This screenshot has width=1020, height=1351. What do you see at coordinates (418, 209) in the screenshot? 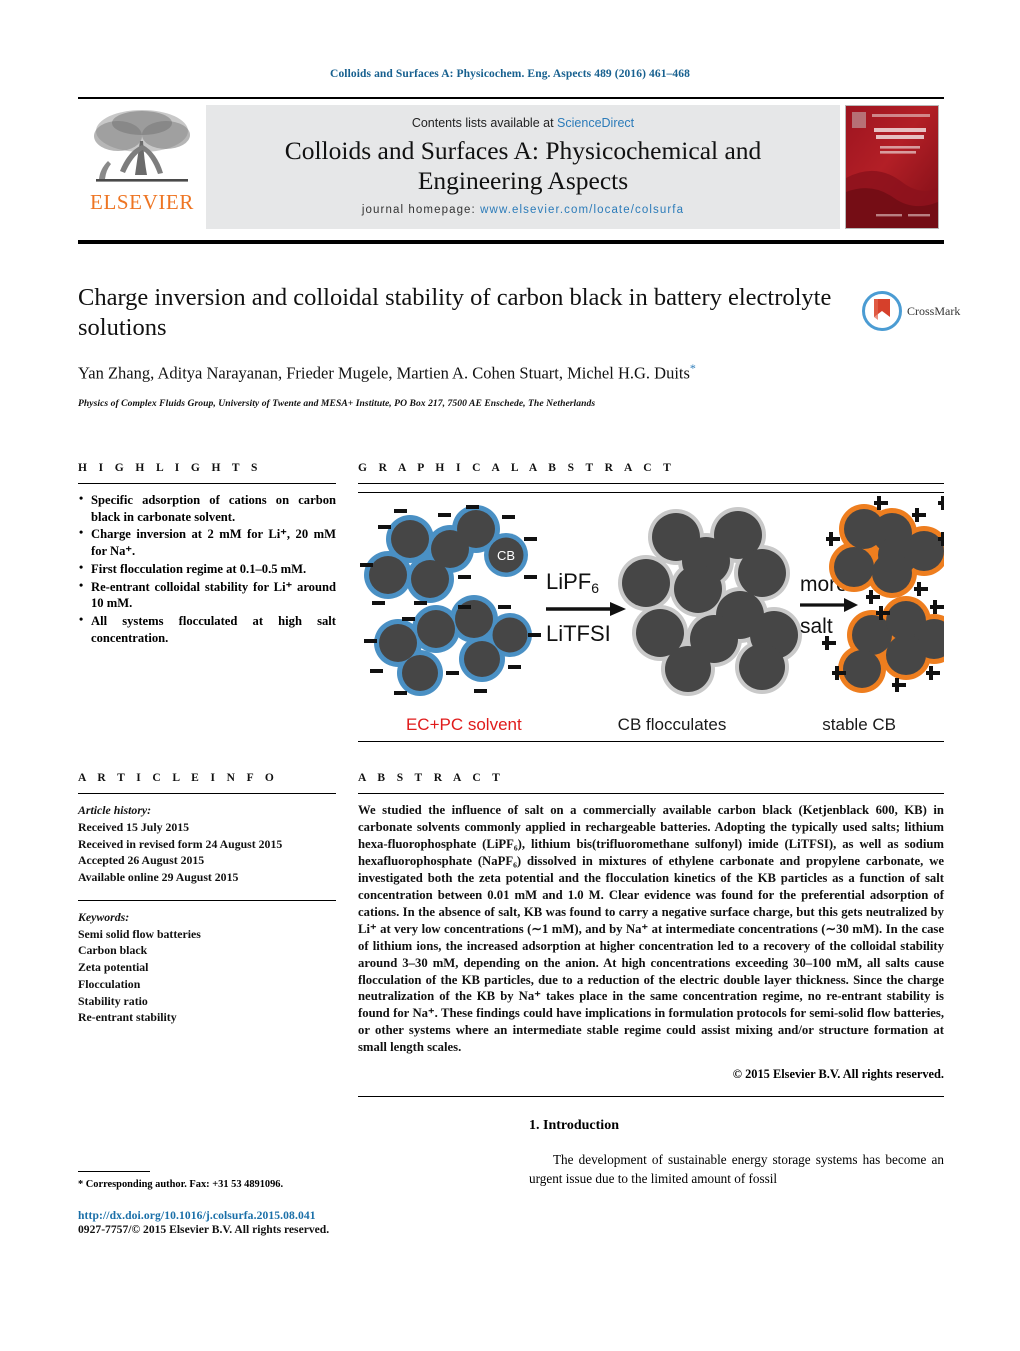
I see `homepage-label: journal homepage:` at bounding box center [418, 209].